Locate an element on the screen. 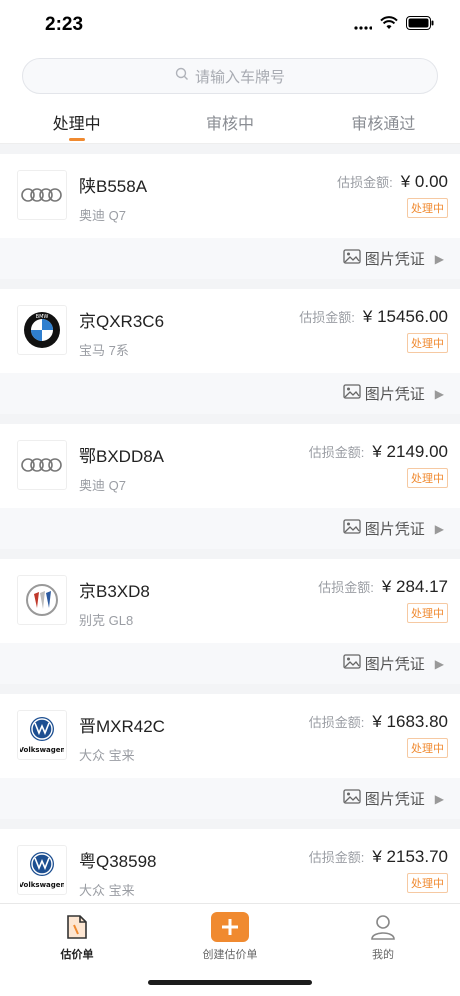  vw-logo-icon: Volkswagen is located at coordinates (42, 870).